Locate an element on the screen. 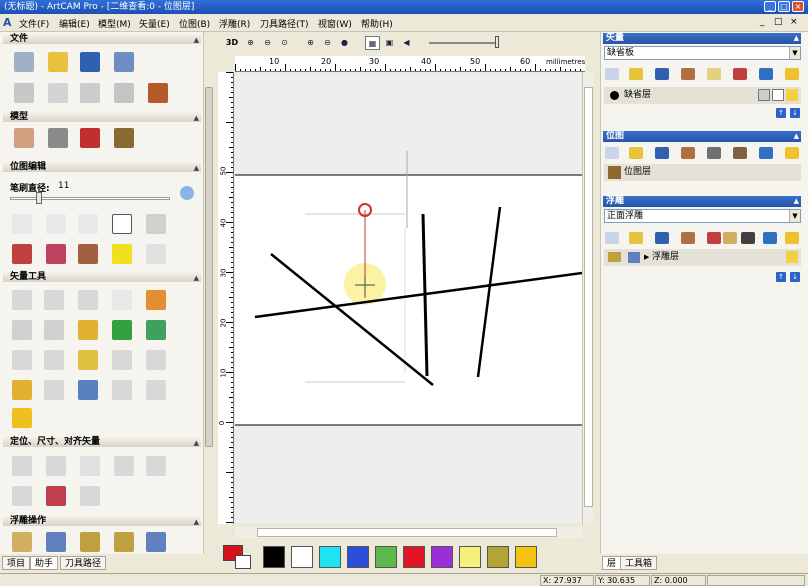 This screenshot has width=808, height=586. join-vector-icon is located at coordinates (54, 390).